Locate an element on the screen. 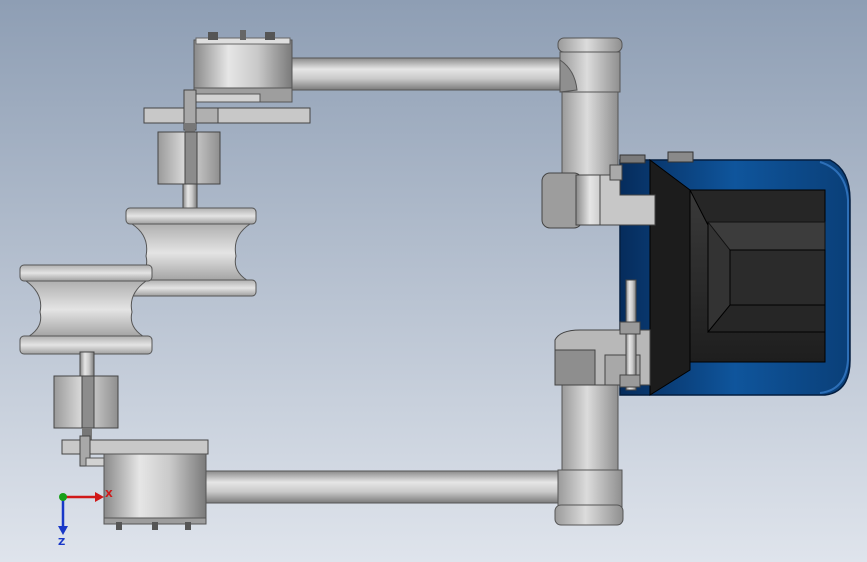 This screenshot has height=562, width=867. axis-z-label: Z is located at coordinates (61, 542).